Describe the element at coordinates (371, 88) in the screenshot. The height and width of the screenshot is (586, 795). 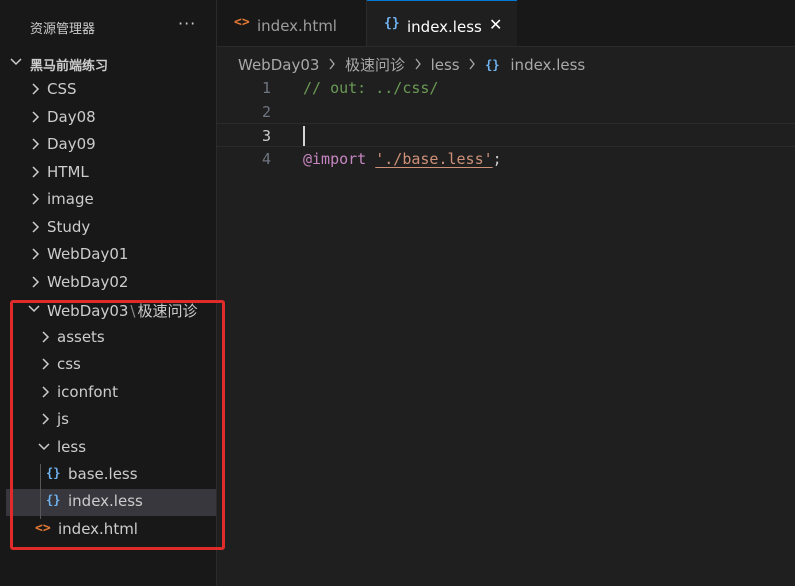
I see `code-comment: // out: ../css/` at that location.